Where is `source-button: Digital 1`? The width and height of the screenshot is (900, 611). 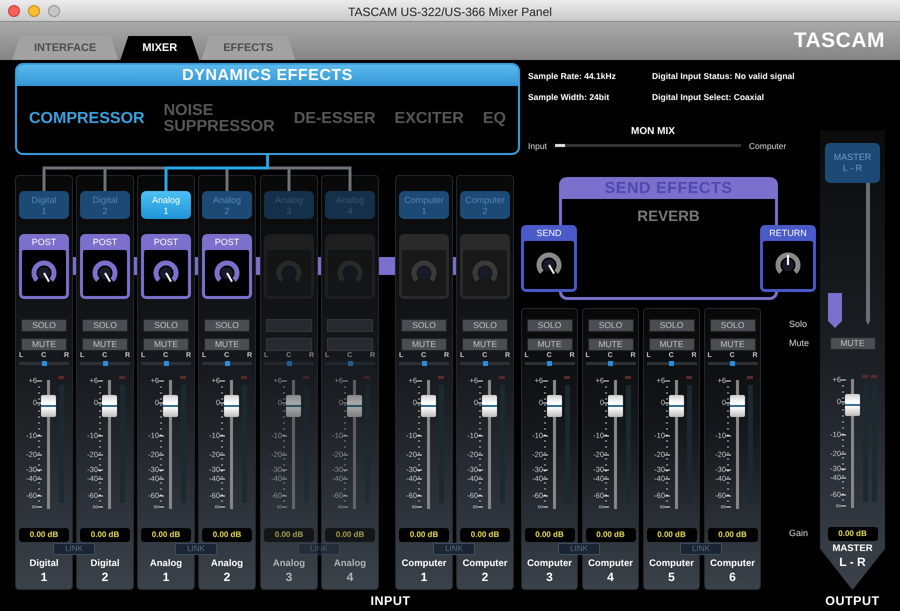
source-button: Digital 1 is located at coordinates (44, 205).